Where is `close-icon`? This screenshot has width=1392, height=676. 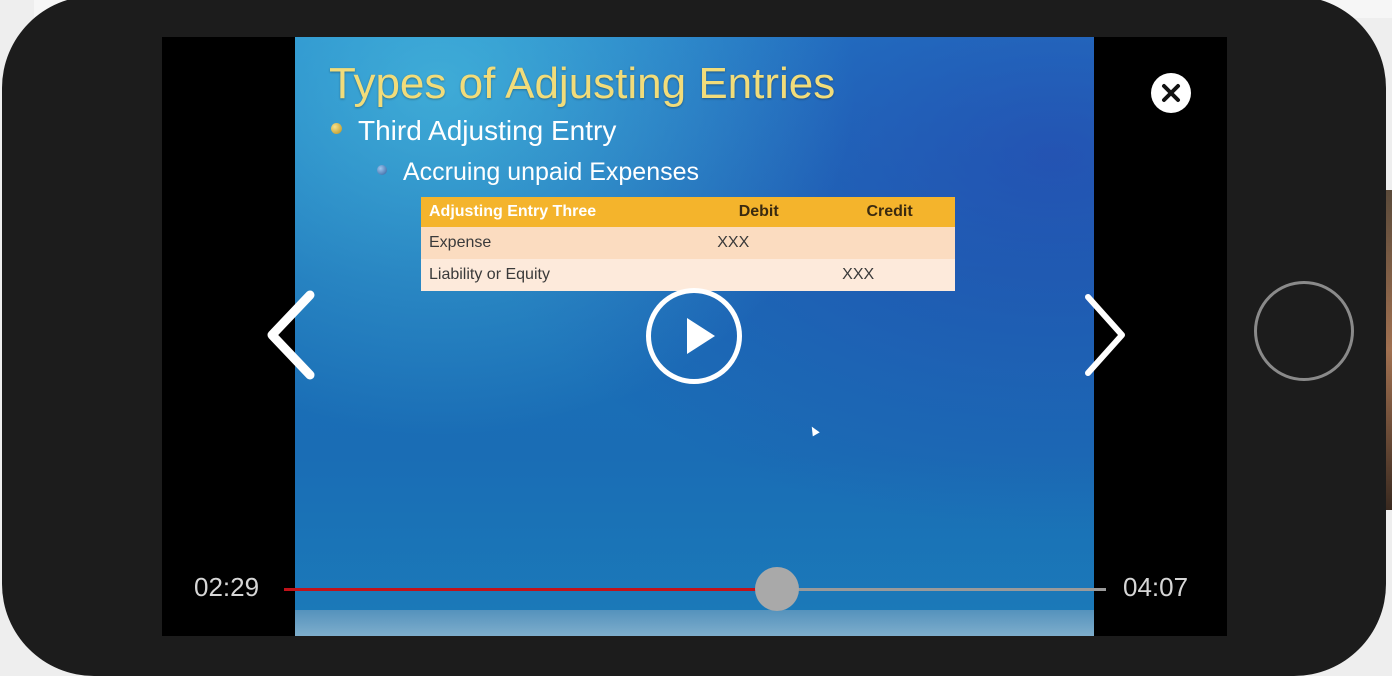
close-icon is located at coordinates (1171, 93).